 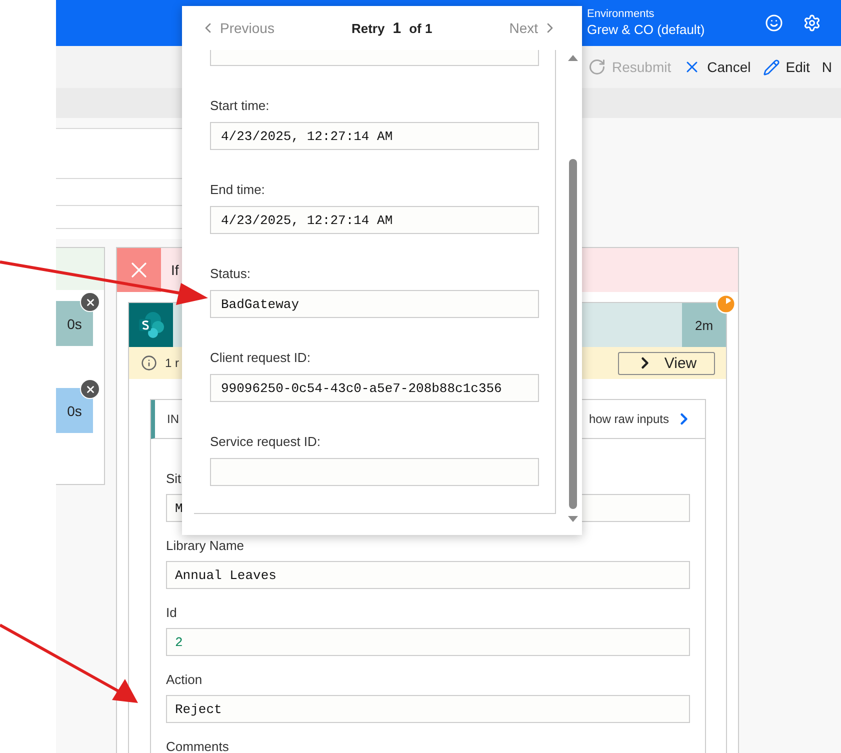 I want to click on condition-title: If, so click(x=175, y=270).